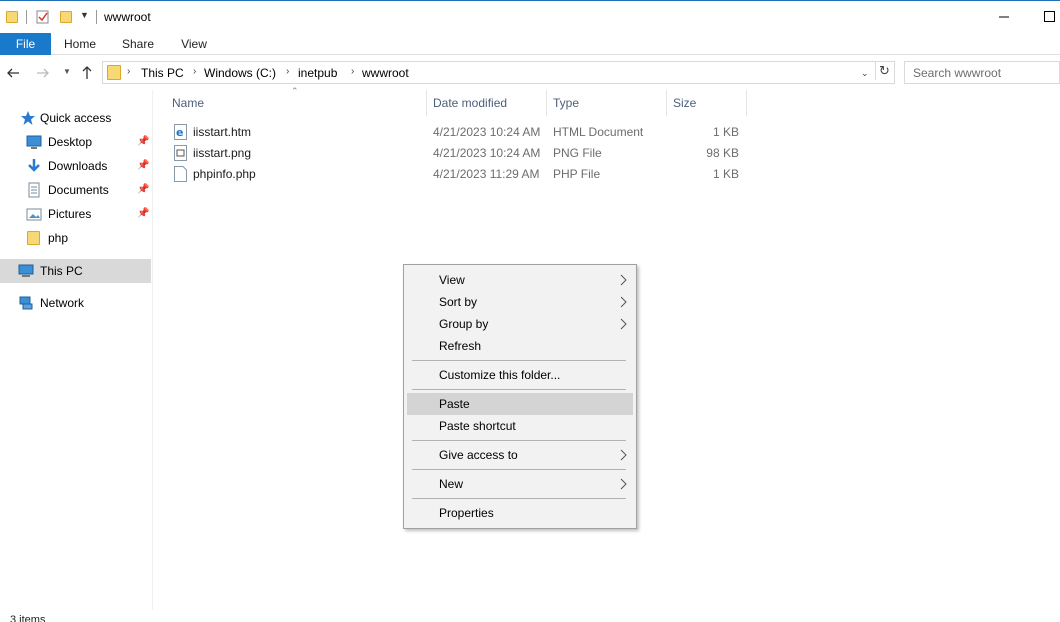 Image resolution: width=1060 pixels, height=622 pixels. Describe the element at coordinates (26, 303) in the screenshot. I see `network-icon` at that location.